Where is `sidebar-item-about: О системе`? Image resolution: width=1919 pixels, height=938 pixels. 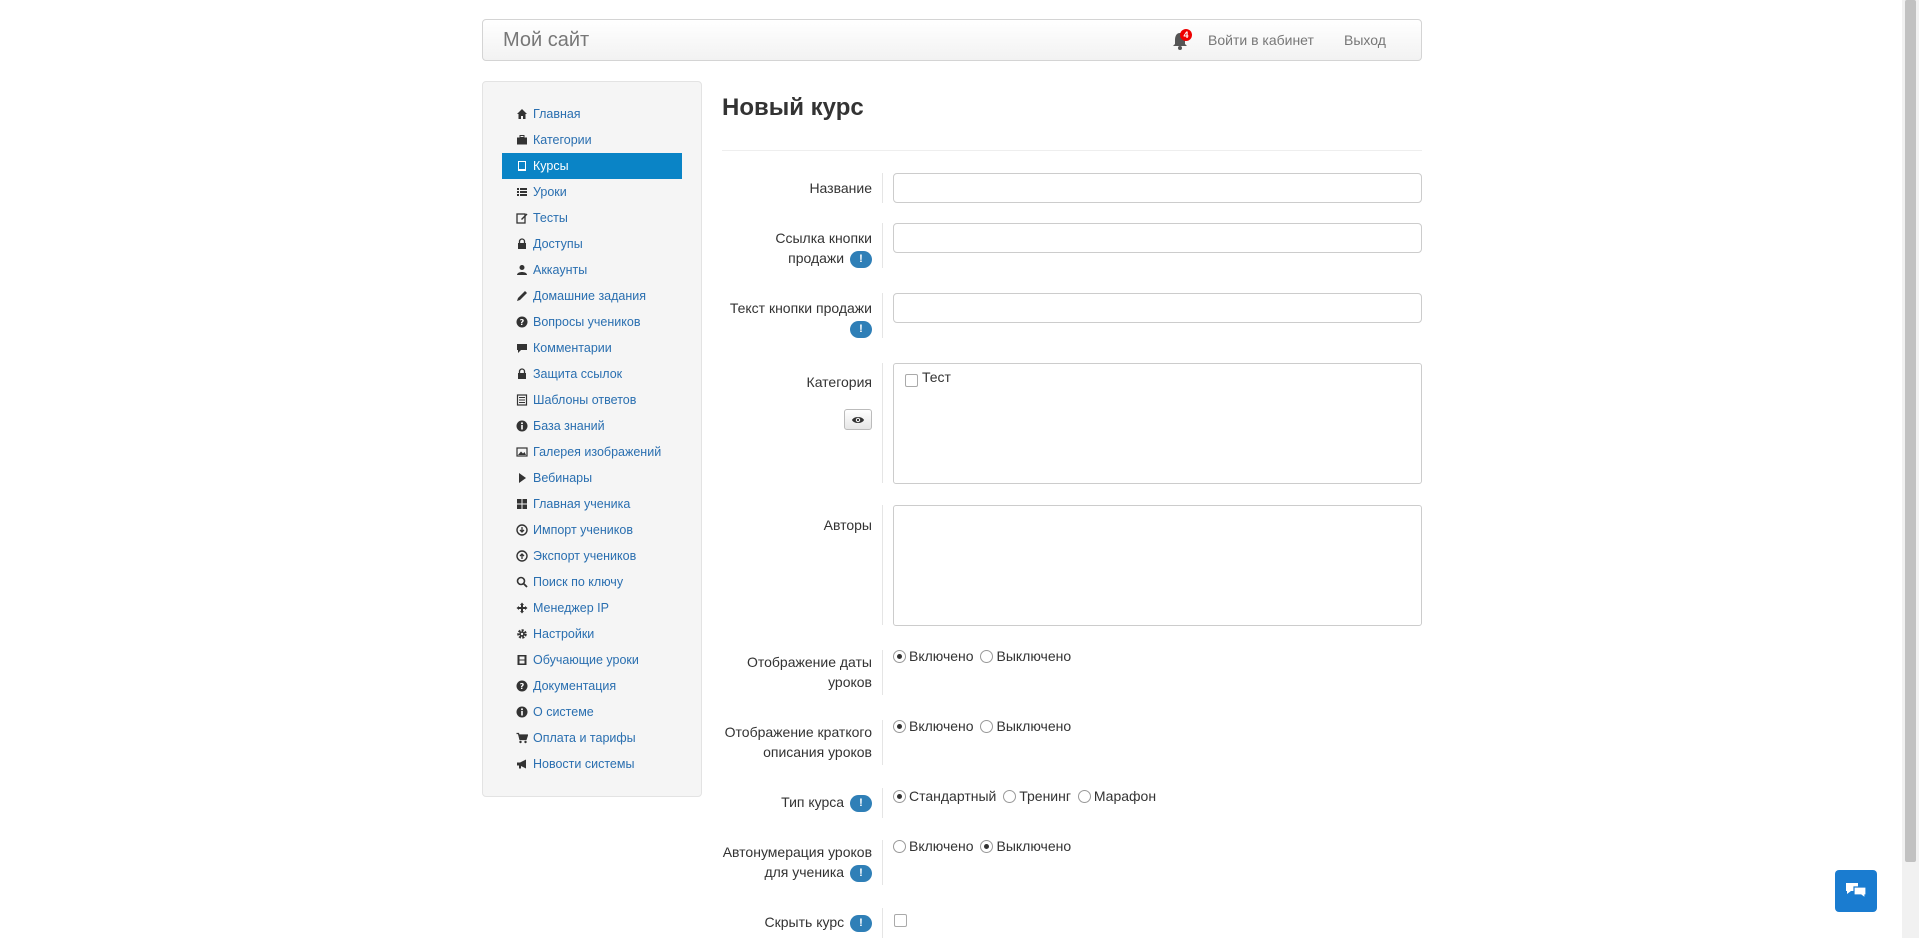 sidebar-item-about: О системе is located at coordinates (592, 712).